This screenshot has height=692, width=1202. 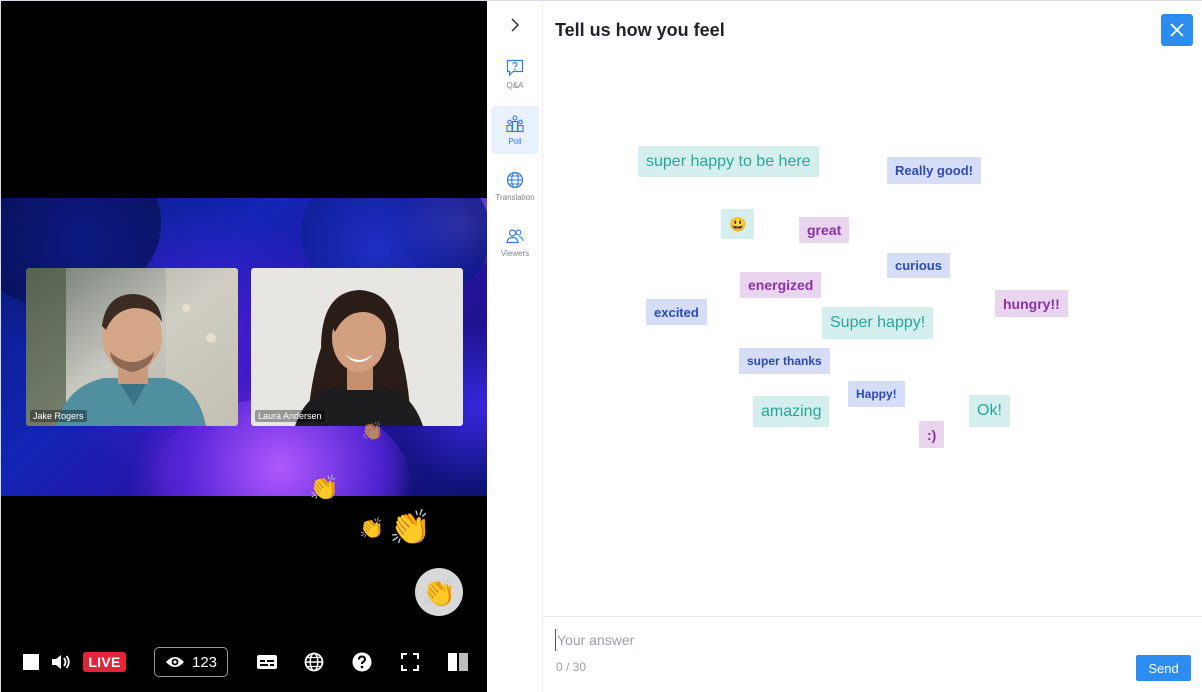 I want to click on language-button, so click(x=314, y=662).